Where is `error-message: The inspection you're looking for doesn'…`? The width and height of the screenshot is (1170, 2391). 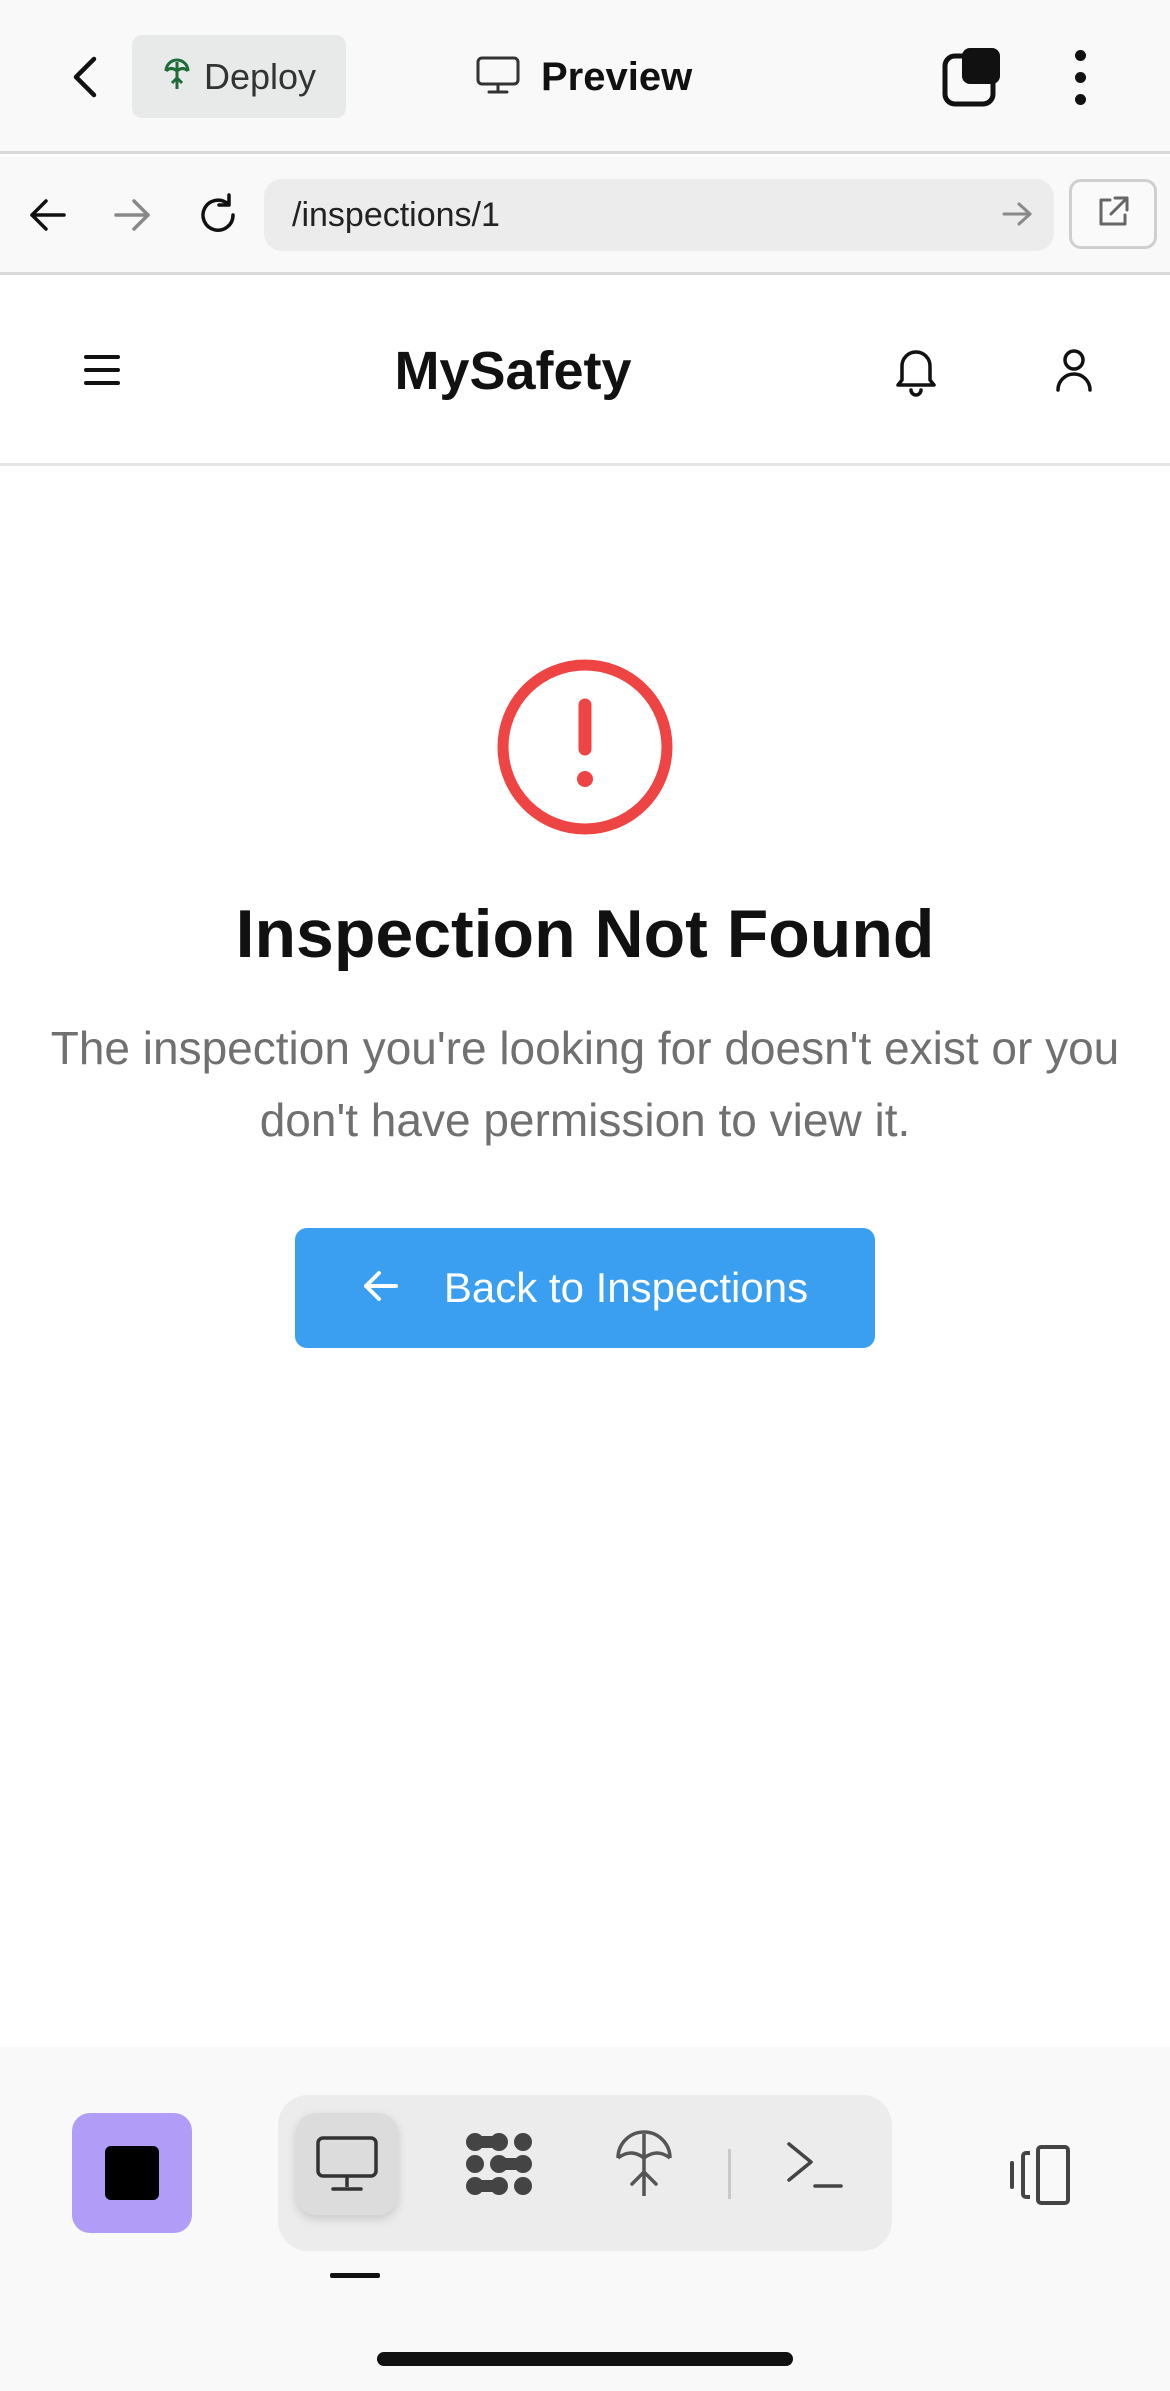
error-message: The inspection you're looking for doesn'… is located at coordinates (585, 1084).